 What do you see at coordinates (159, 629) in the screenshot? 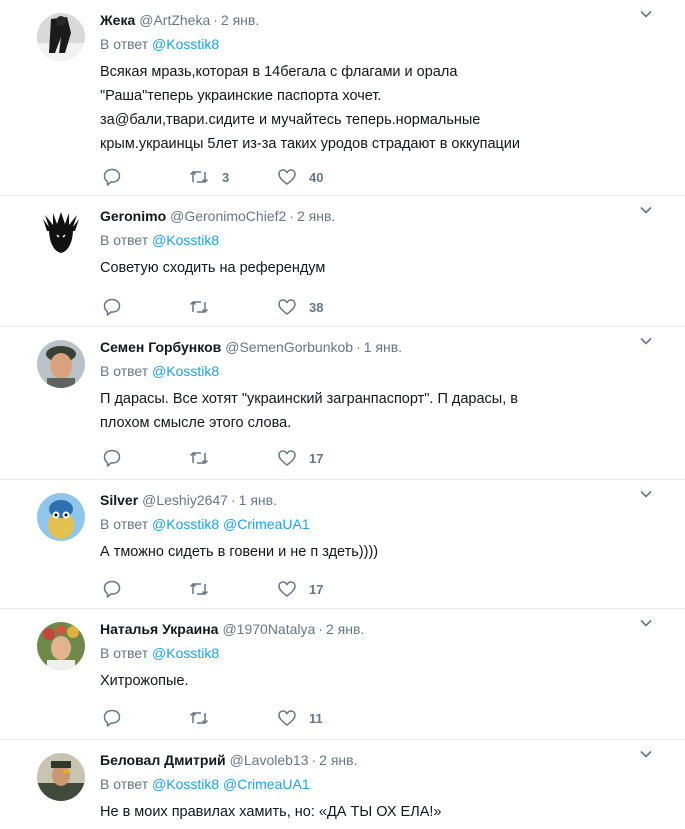
I see `display-name: Наталья Украина` at bounding box center [159, 629].